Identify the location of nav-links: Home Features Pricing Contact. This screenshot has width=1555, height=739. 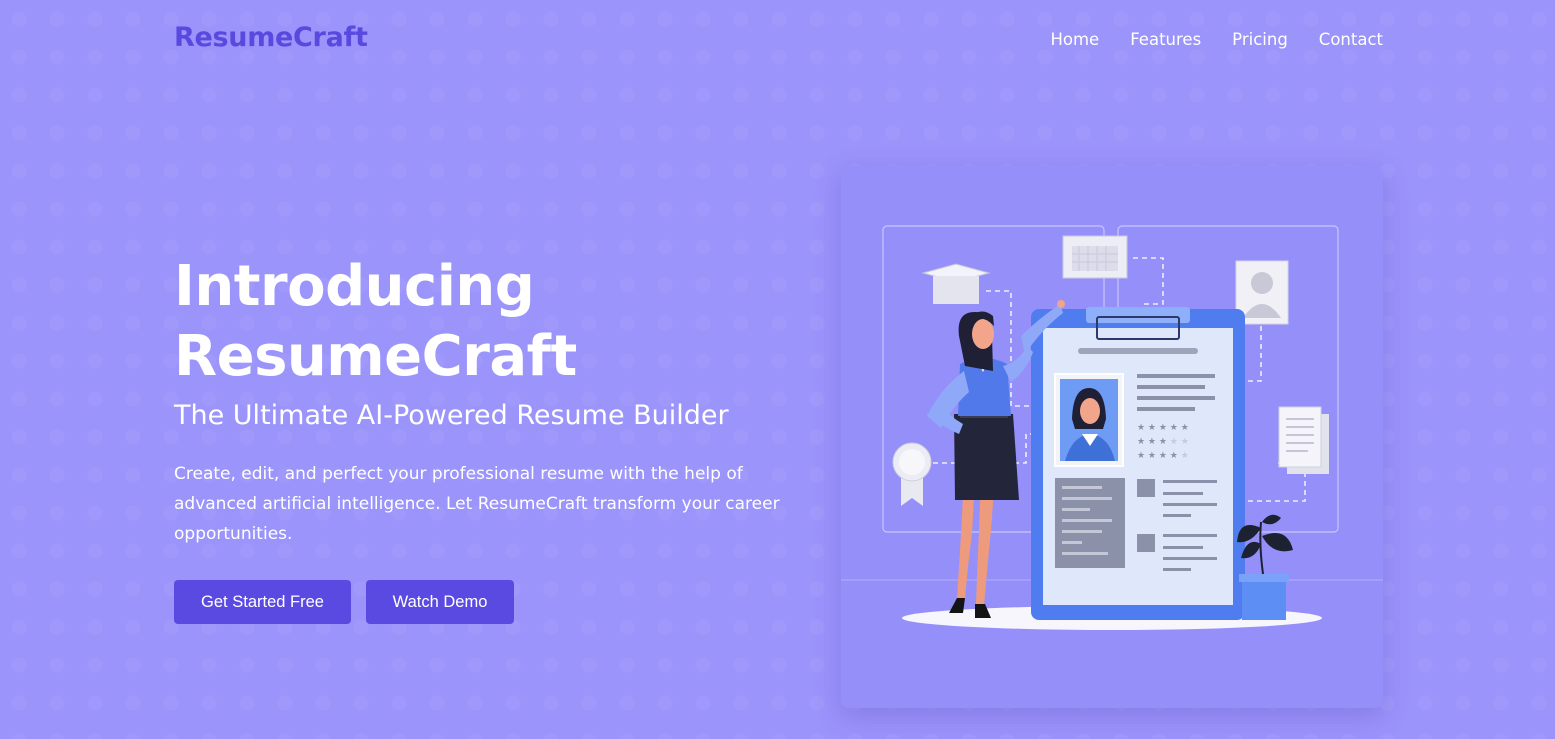
(1216, 39).